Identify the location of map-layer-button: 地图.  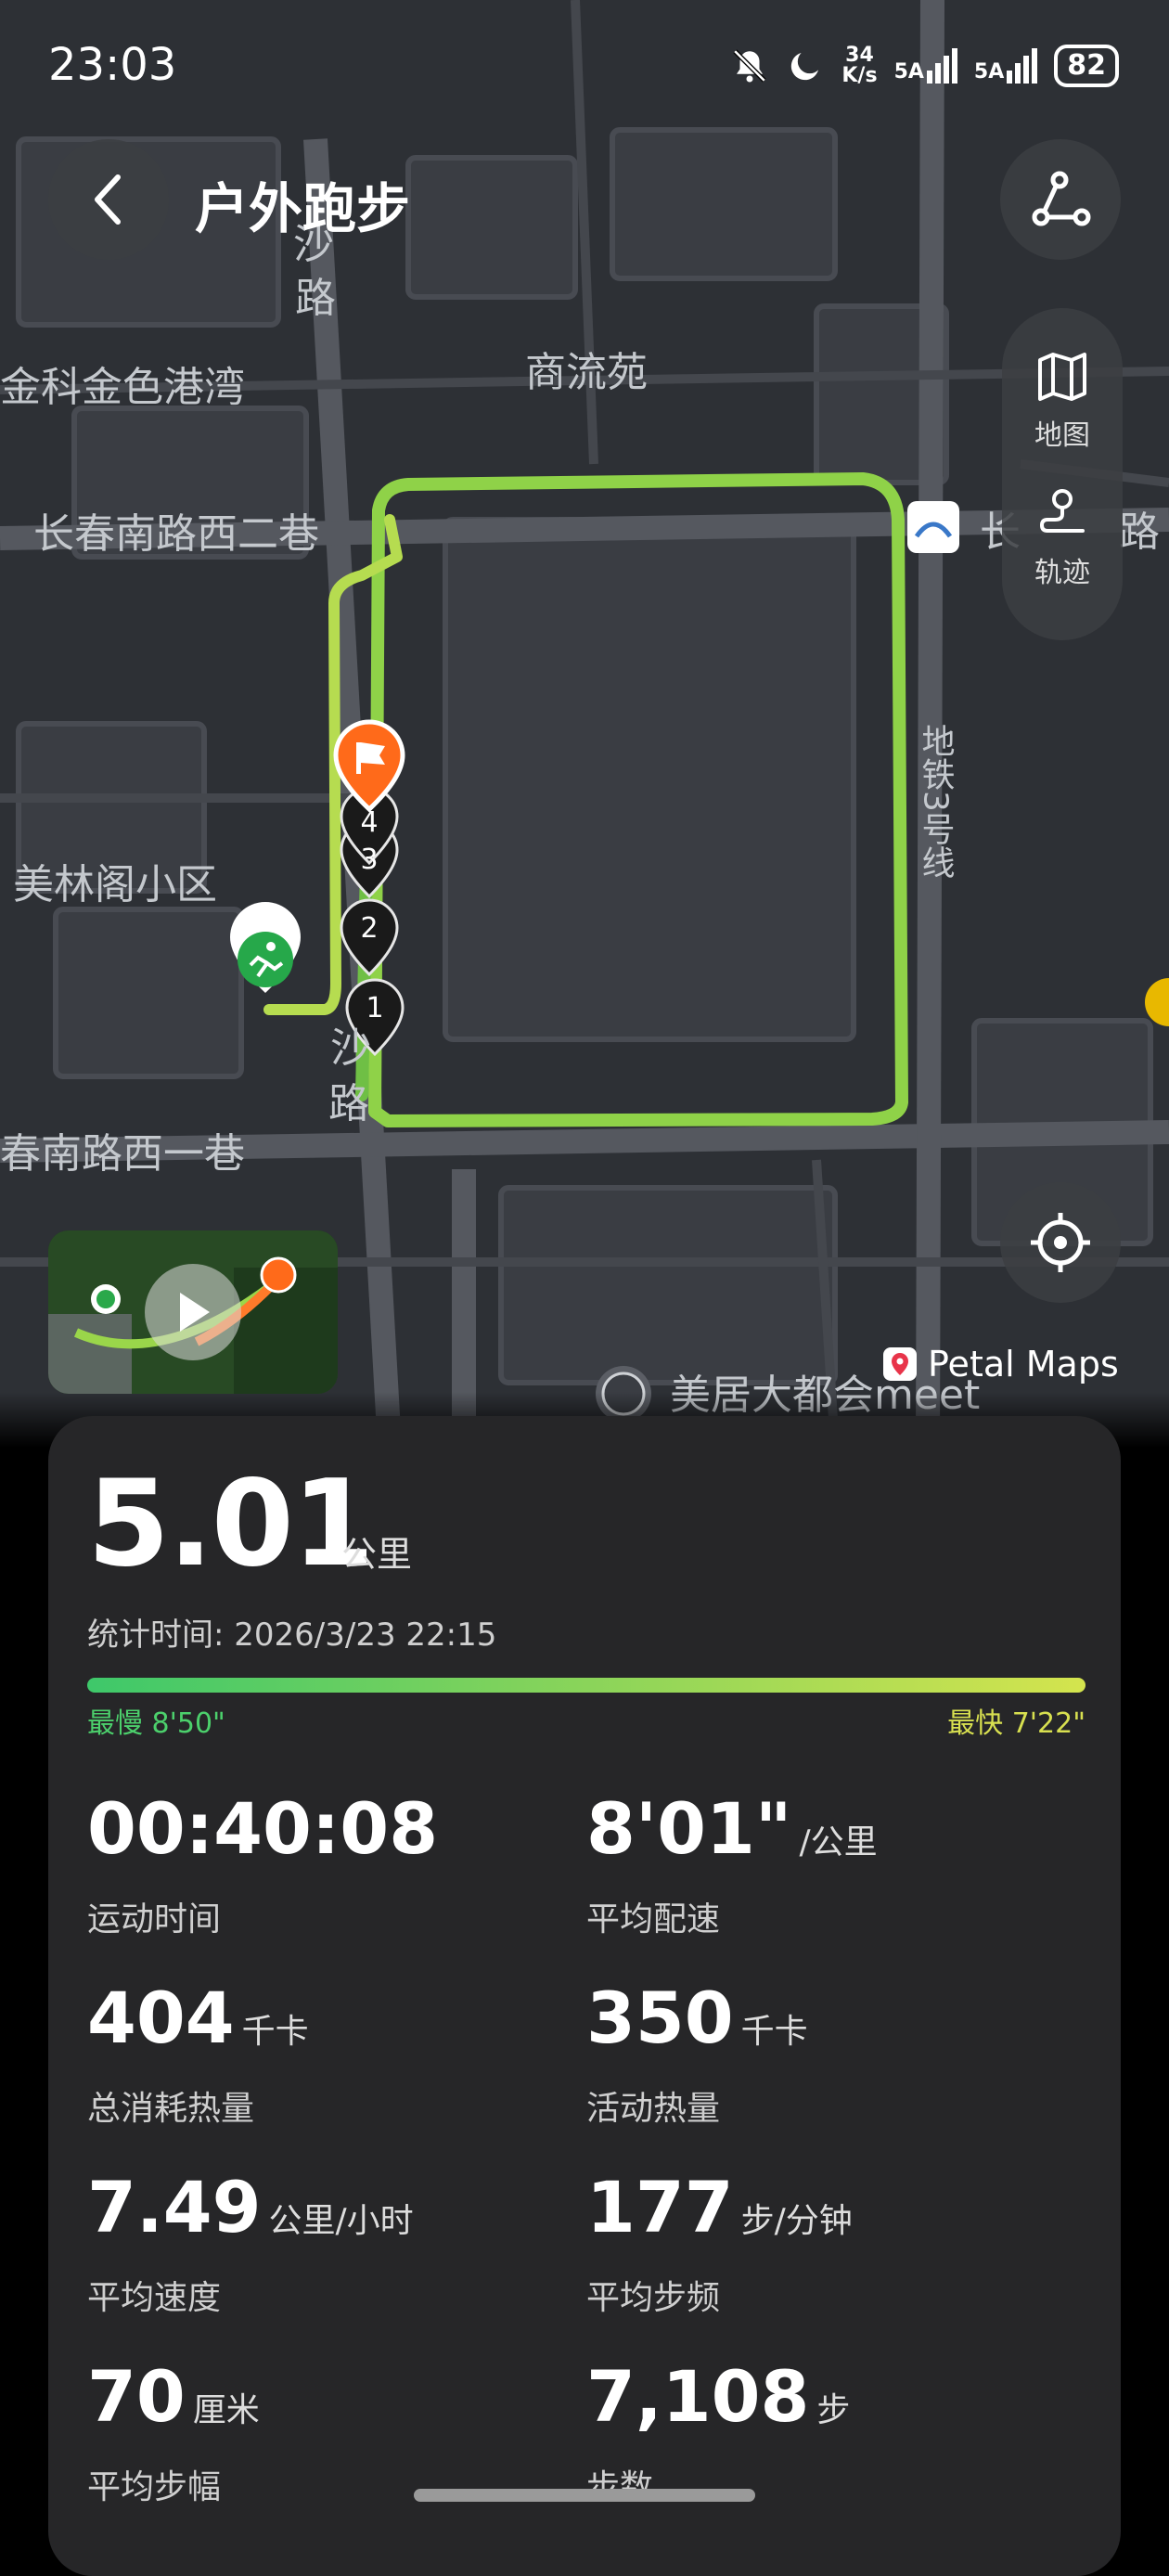
(1063, 401).